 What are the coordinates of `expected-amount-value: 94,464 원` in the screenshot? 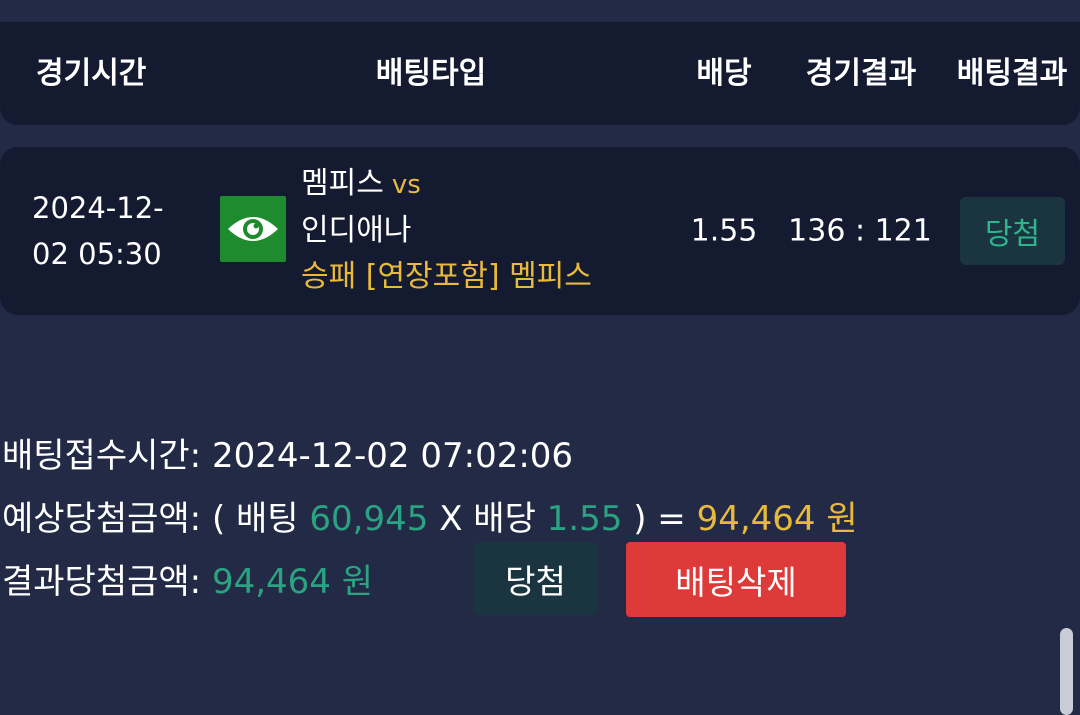 It's located at (777, 519).